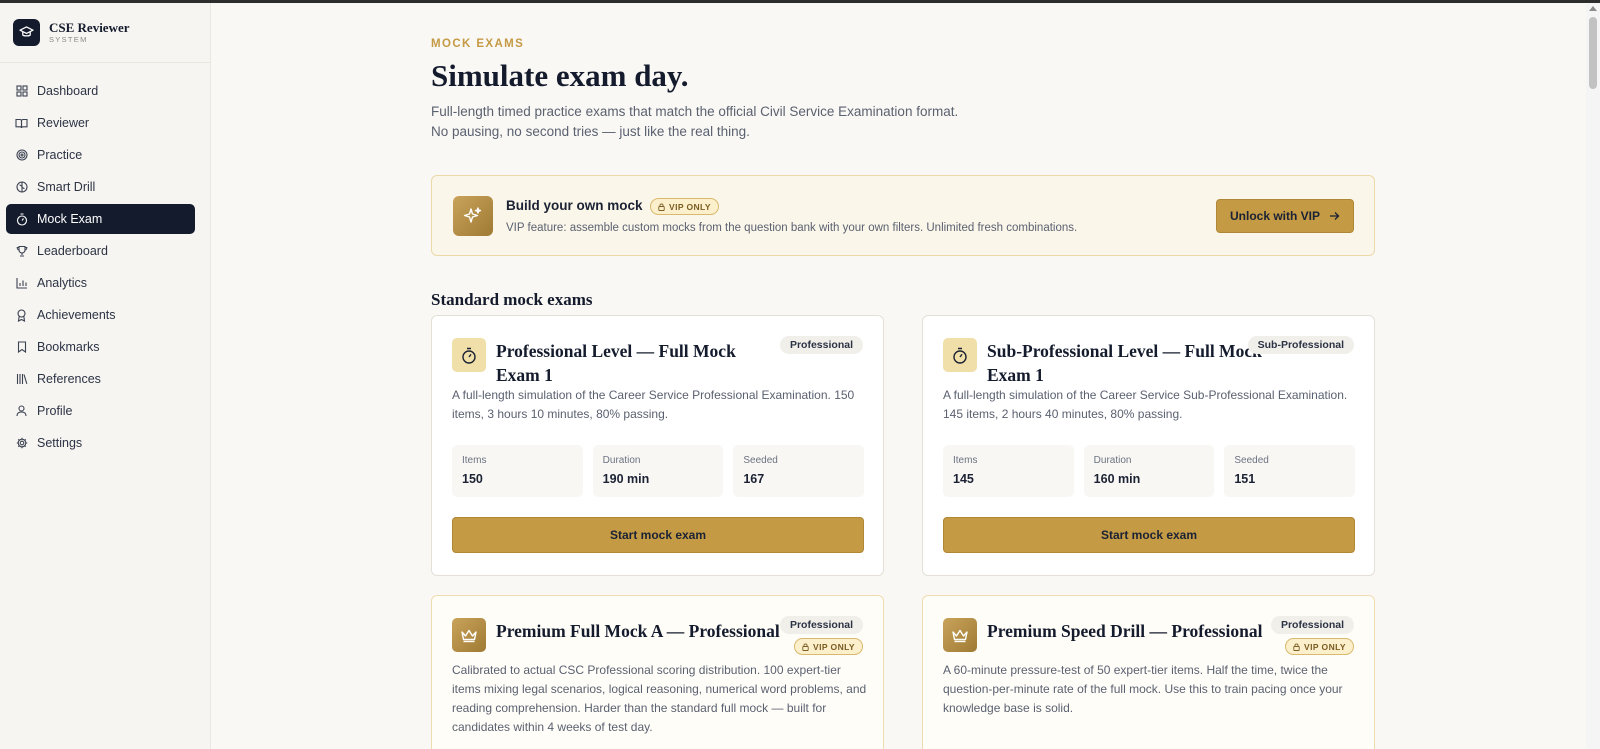 The width and height of the screenshot is (1600, 749). What do you see at coordinates (69, 379) in the screenshot?
I see `sidebar-item-label: References` at bounding box center [69, 379].